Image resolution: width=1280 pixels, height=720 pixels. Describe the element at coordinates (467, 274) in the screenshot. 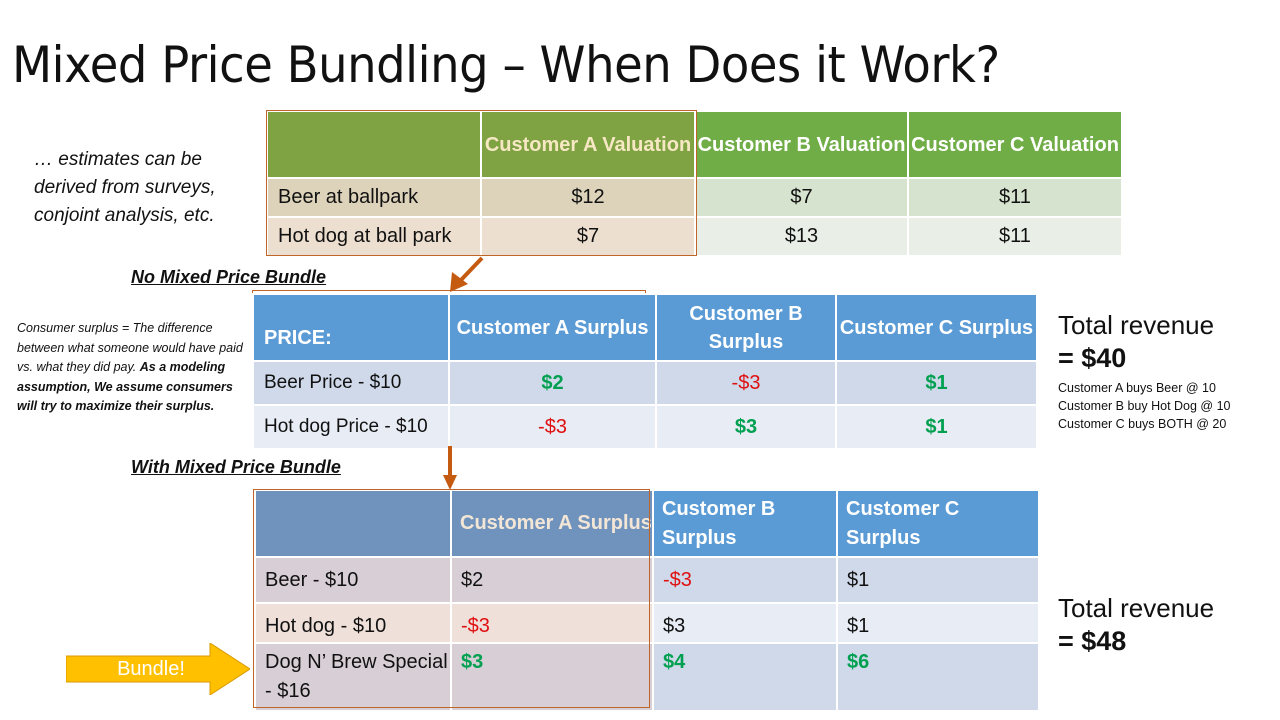

I see `arrow-valuation-to-no-bundle` at that location.